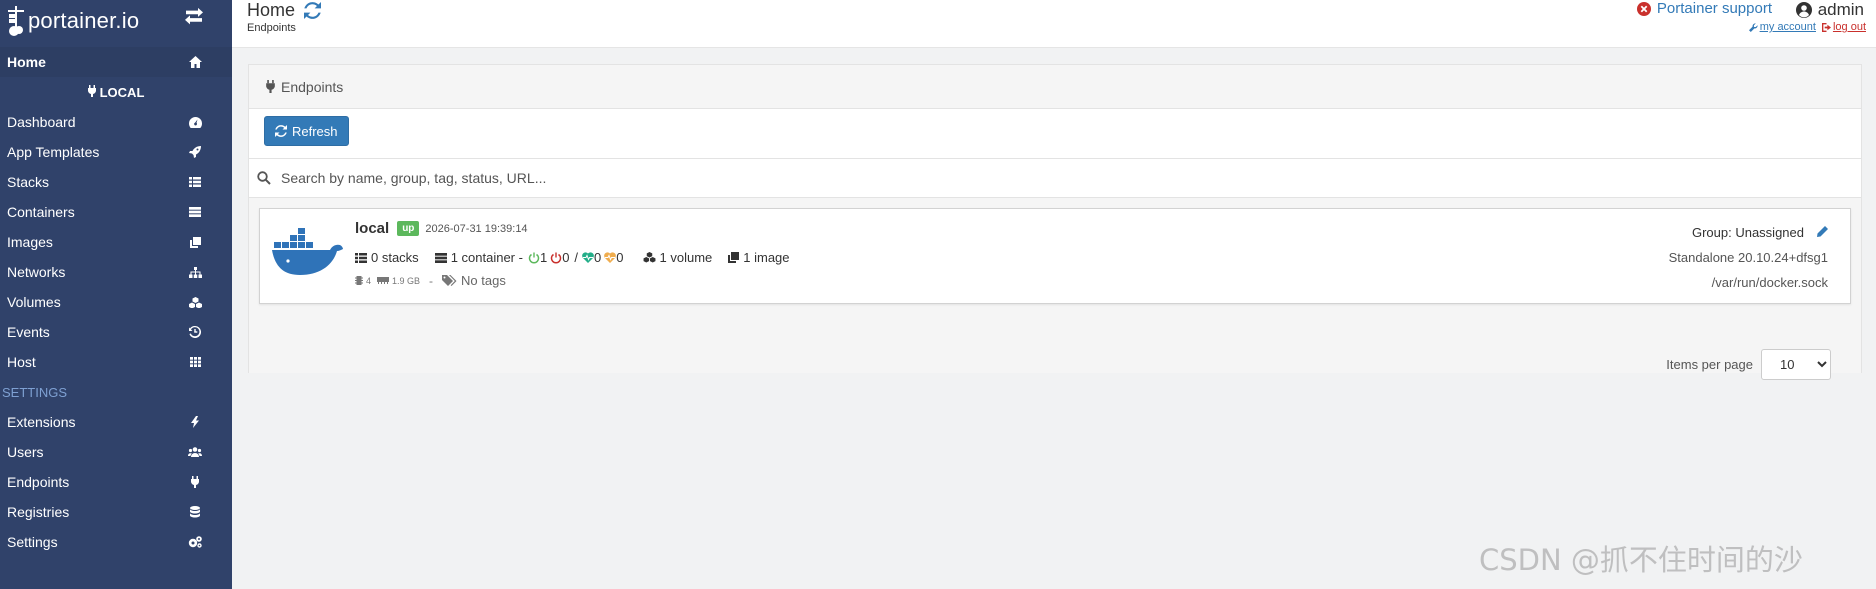  I want to click on microchip-icon, so click(359, 280).